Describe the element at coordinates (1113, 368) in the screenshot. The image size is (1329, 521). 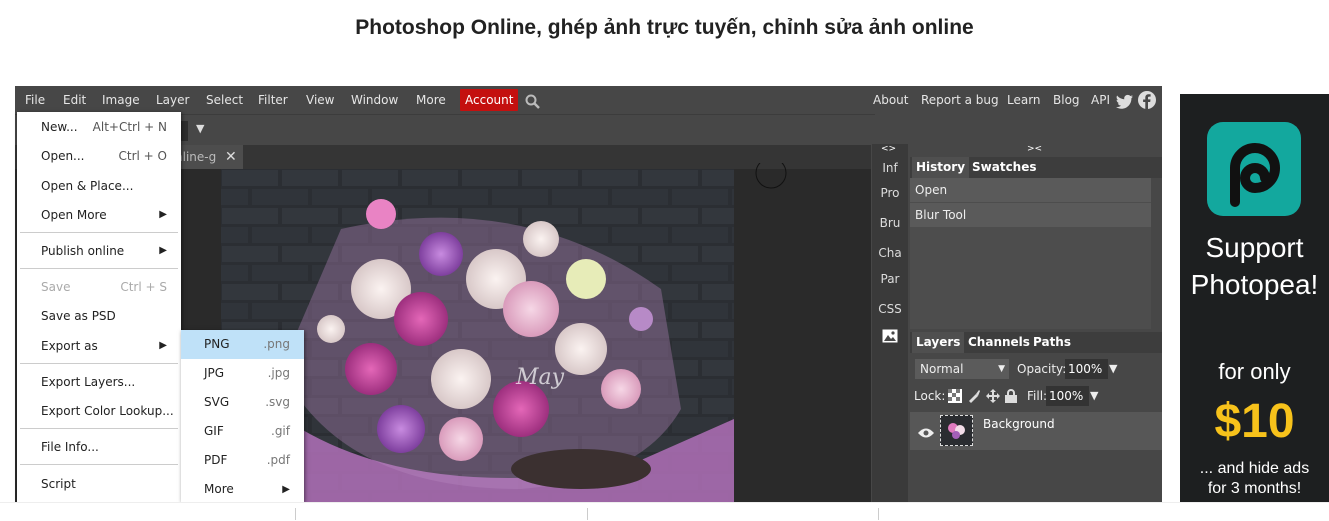
I see `opacity-dropdown-icon: ▼` at that location.